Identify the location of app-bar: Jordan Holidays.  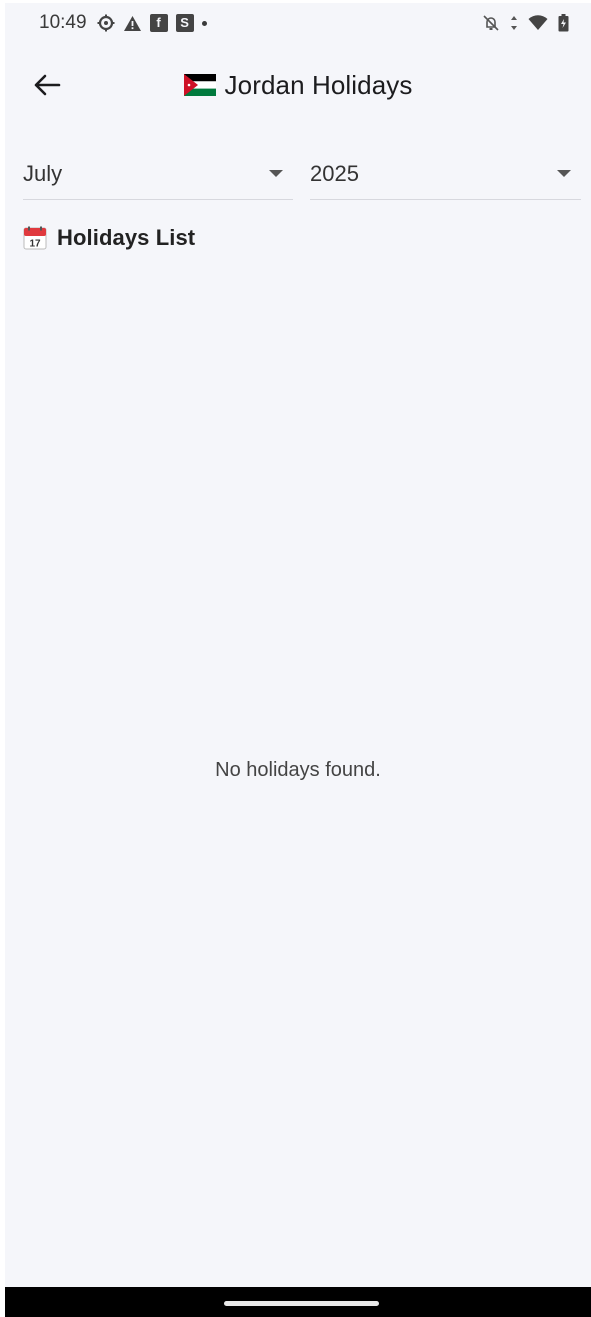
(298, 85).